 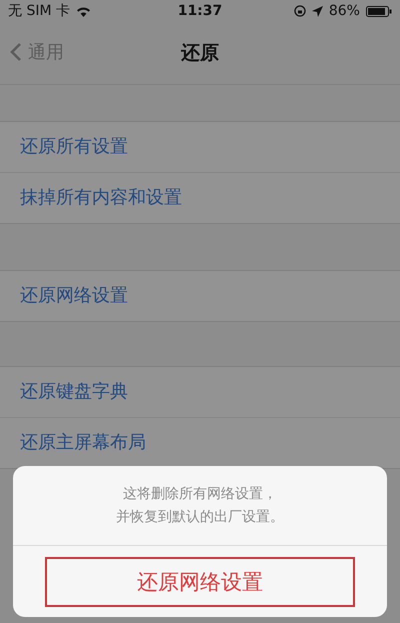 I want to click on status-time: 11:37, so click(x=200, y=11).